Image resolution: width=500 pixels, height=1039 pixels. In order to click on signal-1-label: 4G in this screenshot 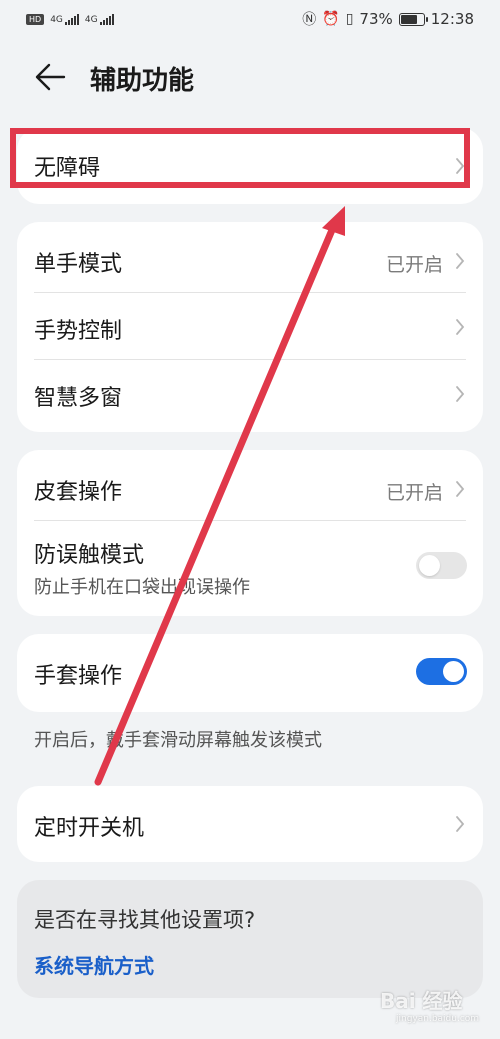, I will do `click(56, 19)`.